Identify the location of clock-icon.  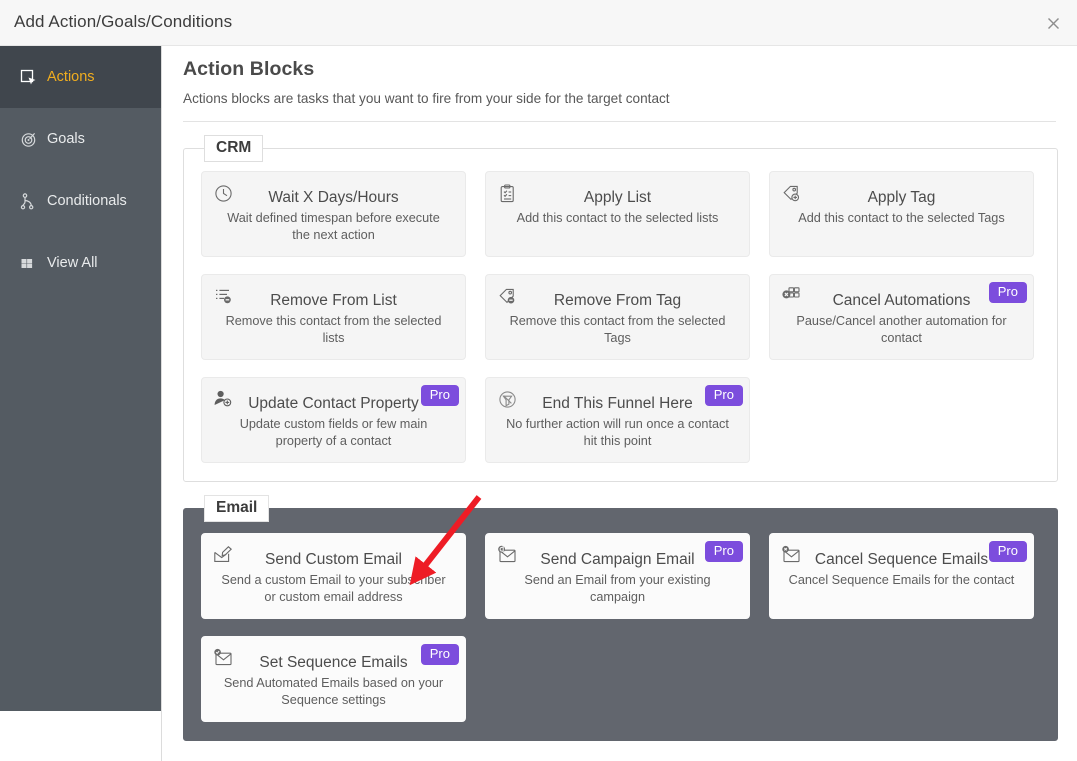
(223, 193).